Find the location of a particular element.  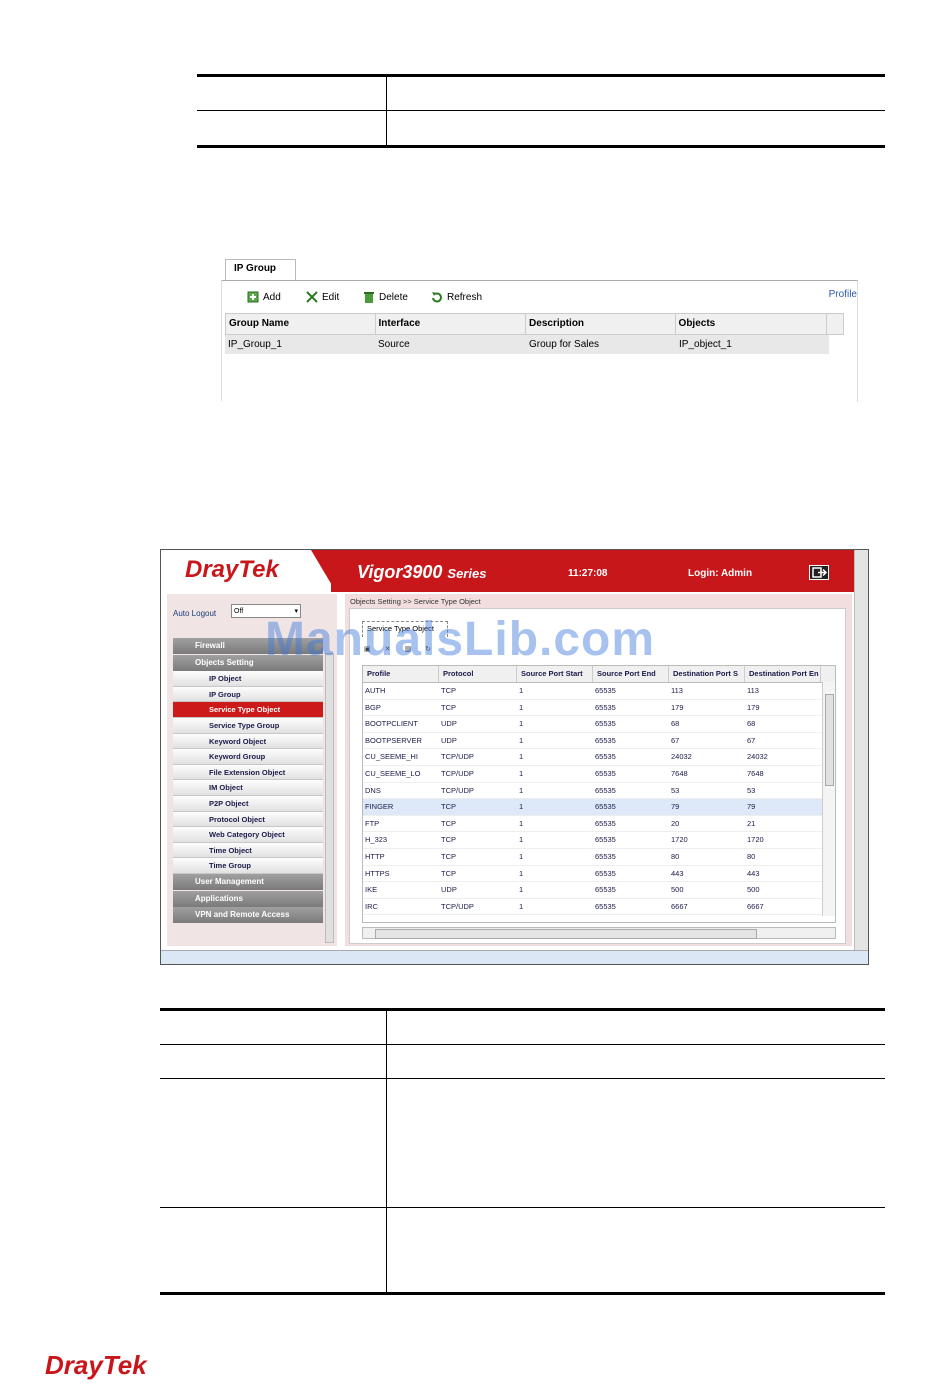

column-header: Source Port End is located at coordinates (631, 674).